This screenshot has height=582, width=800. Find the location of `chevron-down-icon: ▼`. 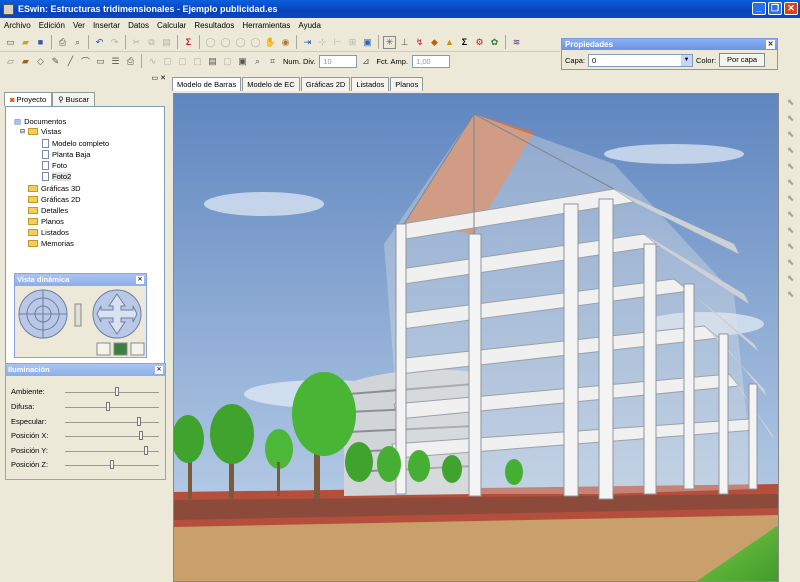

chevron-down-icon: ▼ is located at coordinates (687, 60).